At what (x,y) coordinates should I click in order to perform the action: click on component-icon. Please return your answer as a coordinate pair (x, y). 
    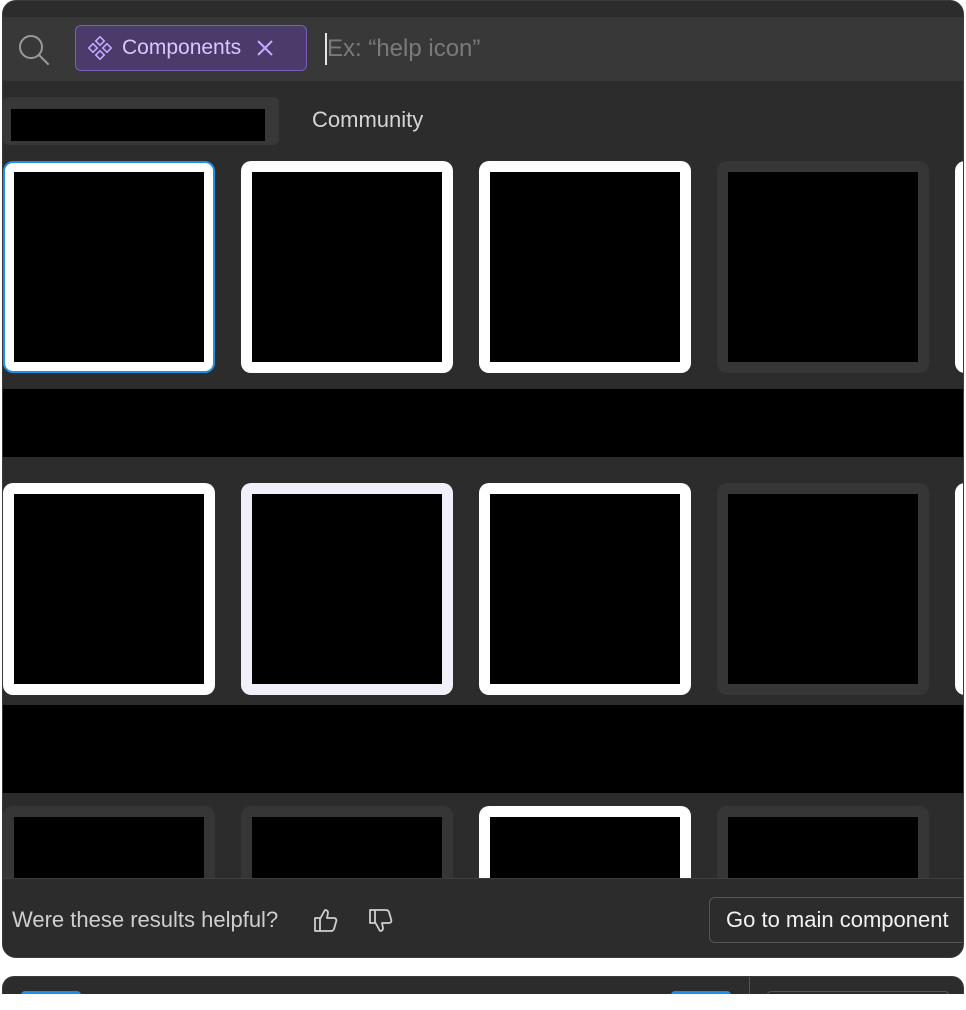
    Looking at the image, I should click on (100, 48).